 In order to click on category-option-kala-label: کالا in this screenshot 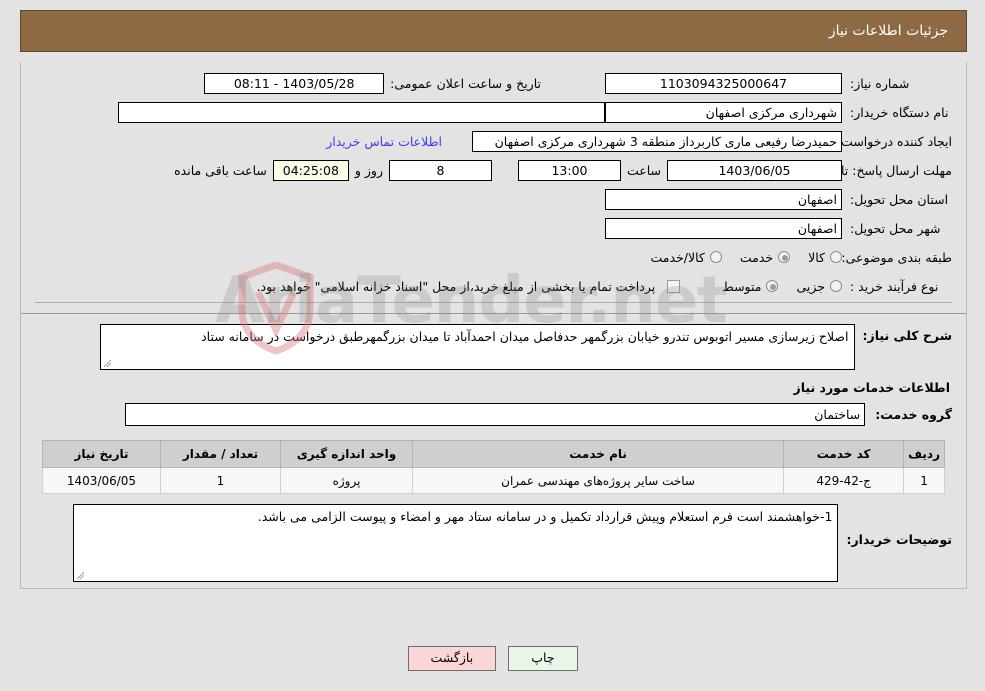, I will do `click(816, 257)`.